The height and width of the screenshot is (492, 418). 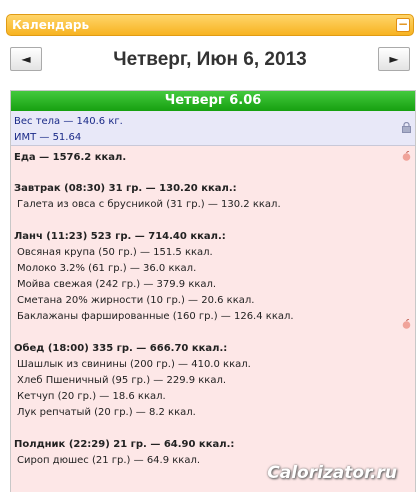 What do you see at coordinates (91, 396) in the screenshot?
I see `food-item: Кетчуп (20 гр.) — 18.6 ккал.` at bounding box center [91, 396].